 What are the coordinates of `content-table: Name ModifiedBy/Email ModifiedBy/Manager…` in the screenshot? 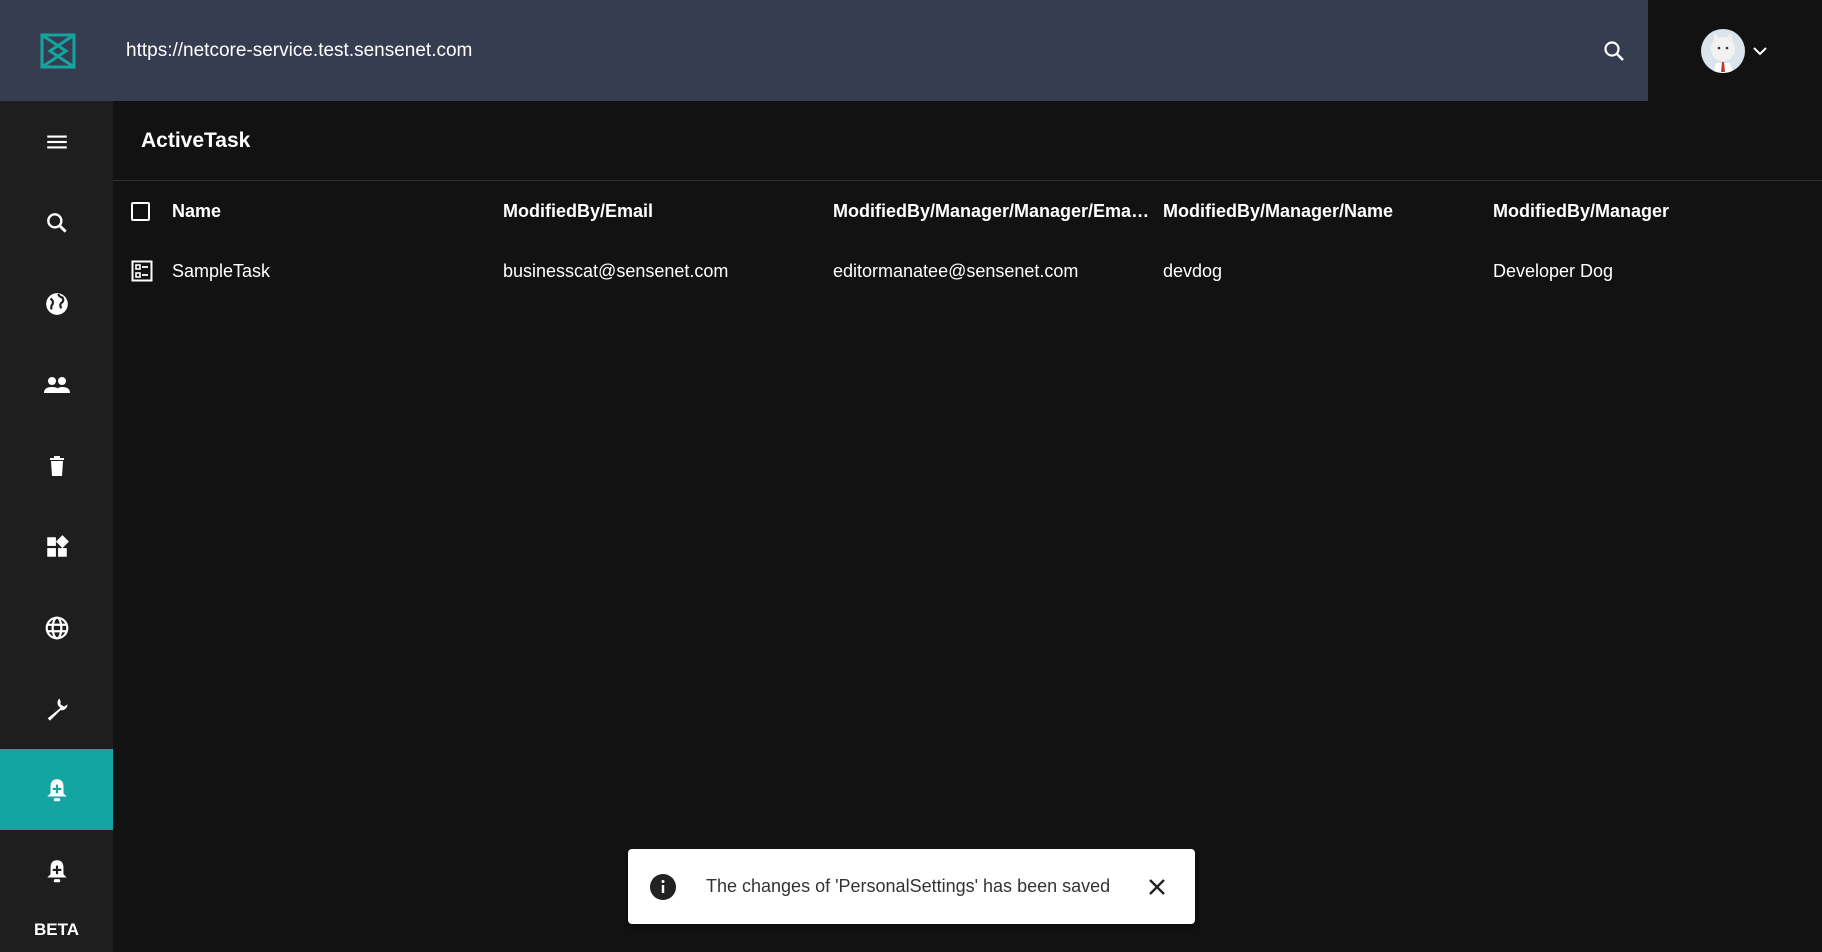 It's located at (967, 241).